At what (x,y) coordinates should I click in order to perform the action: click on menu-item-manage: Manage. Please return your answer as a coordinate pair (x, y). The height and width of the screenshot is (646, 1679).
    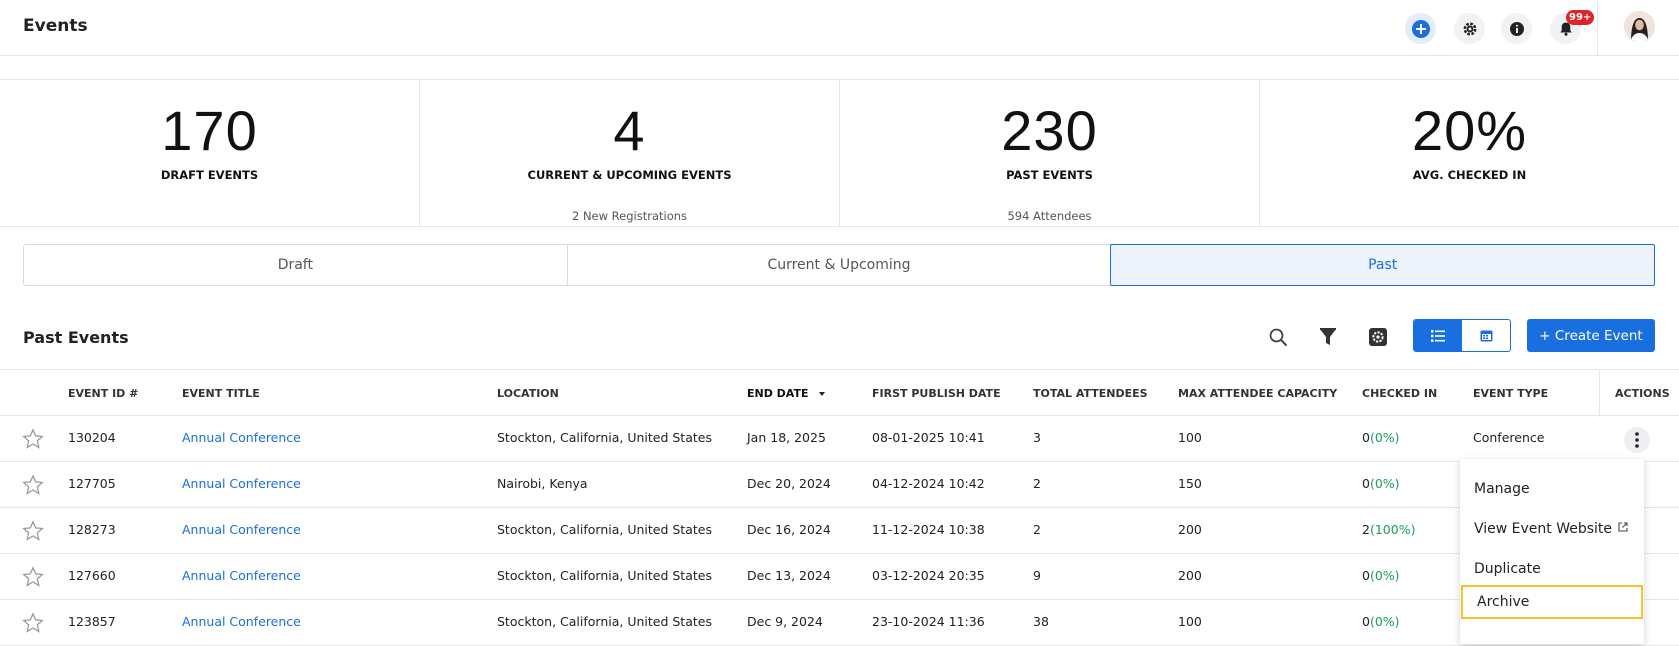
    Looking at the image, I should click on (1552, 489).